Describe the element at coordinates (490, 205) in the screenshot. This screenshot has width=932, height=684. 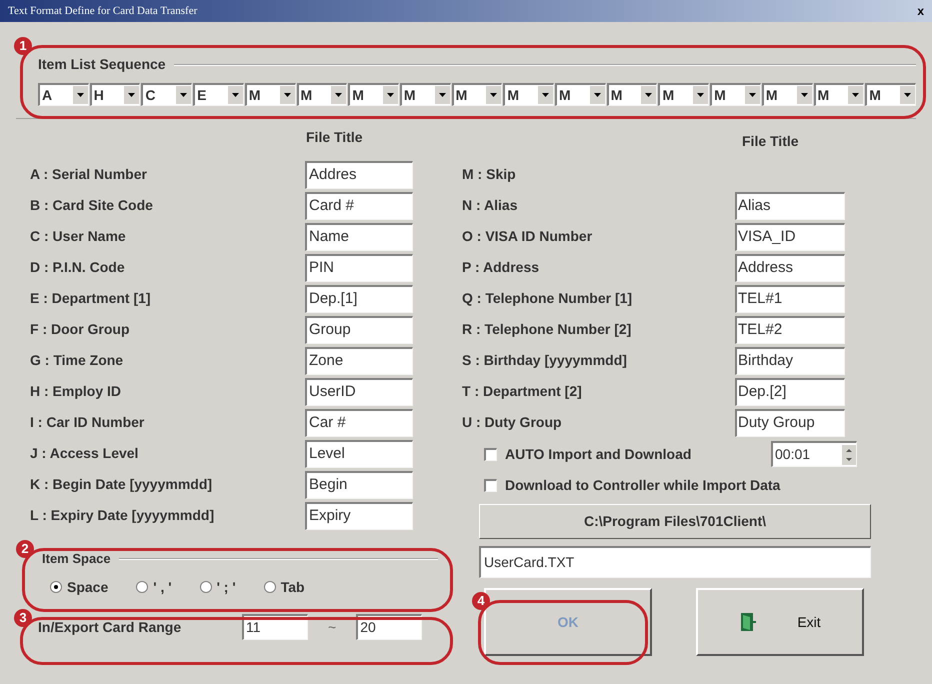
I see `field-label: N : Alias` at that location.